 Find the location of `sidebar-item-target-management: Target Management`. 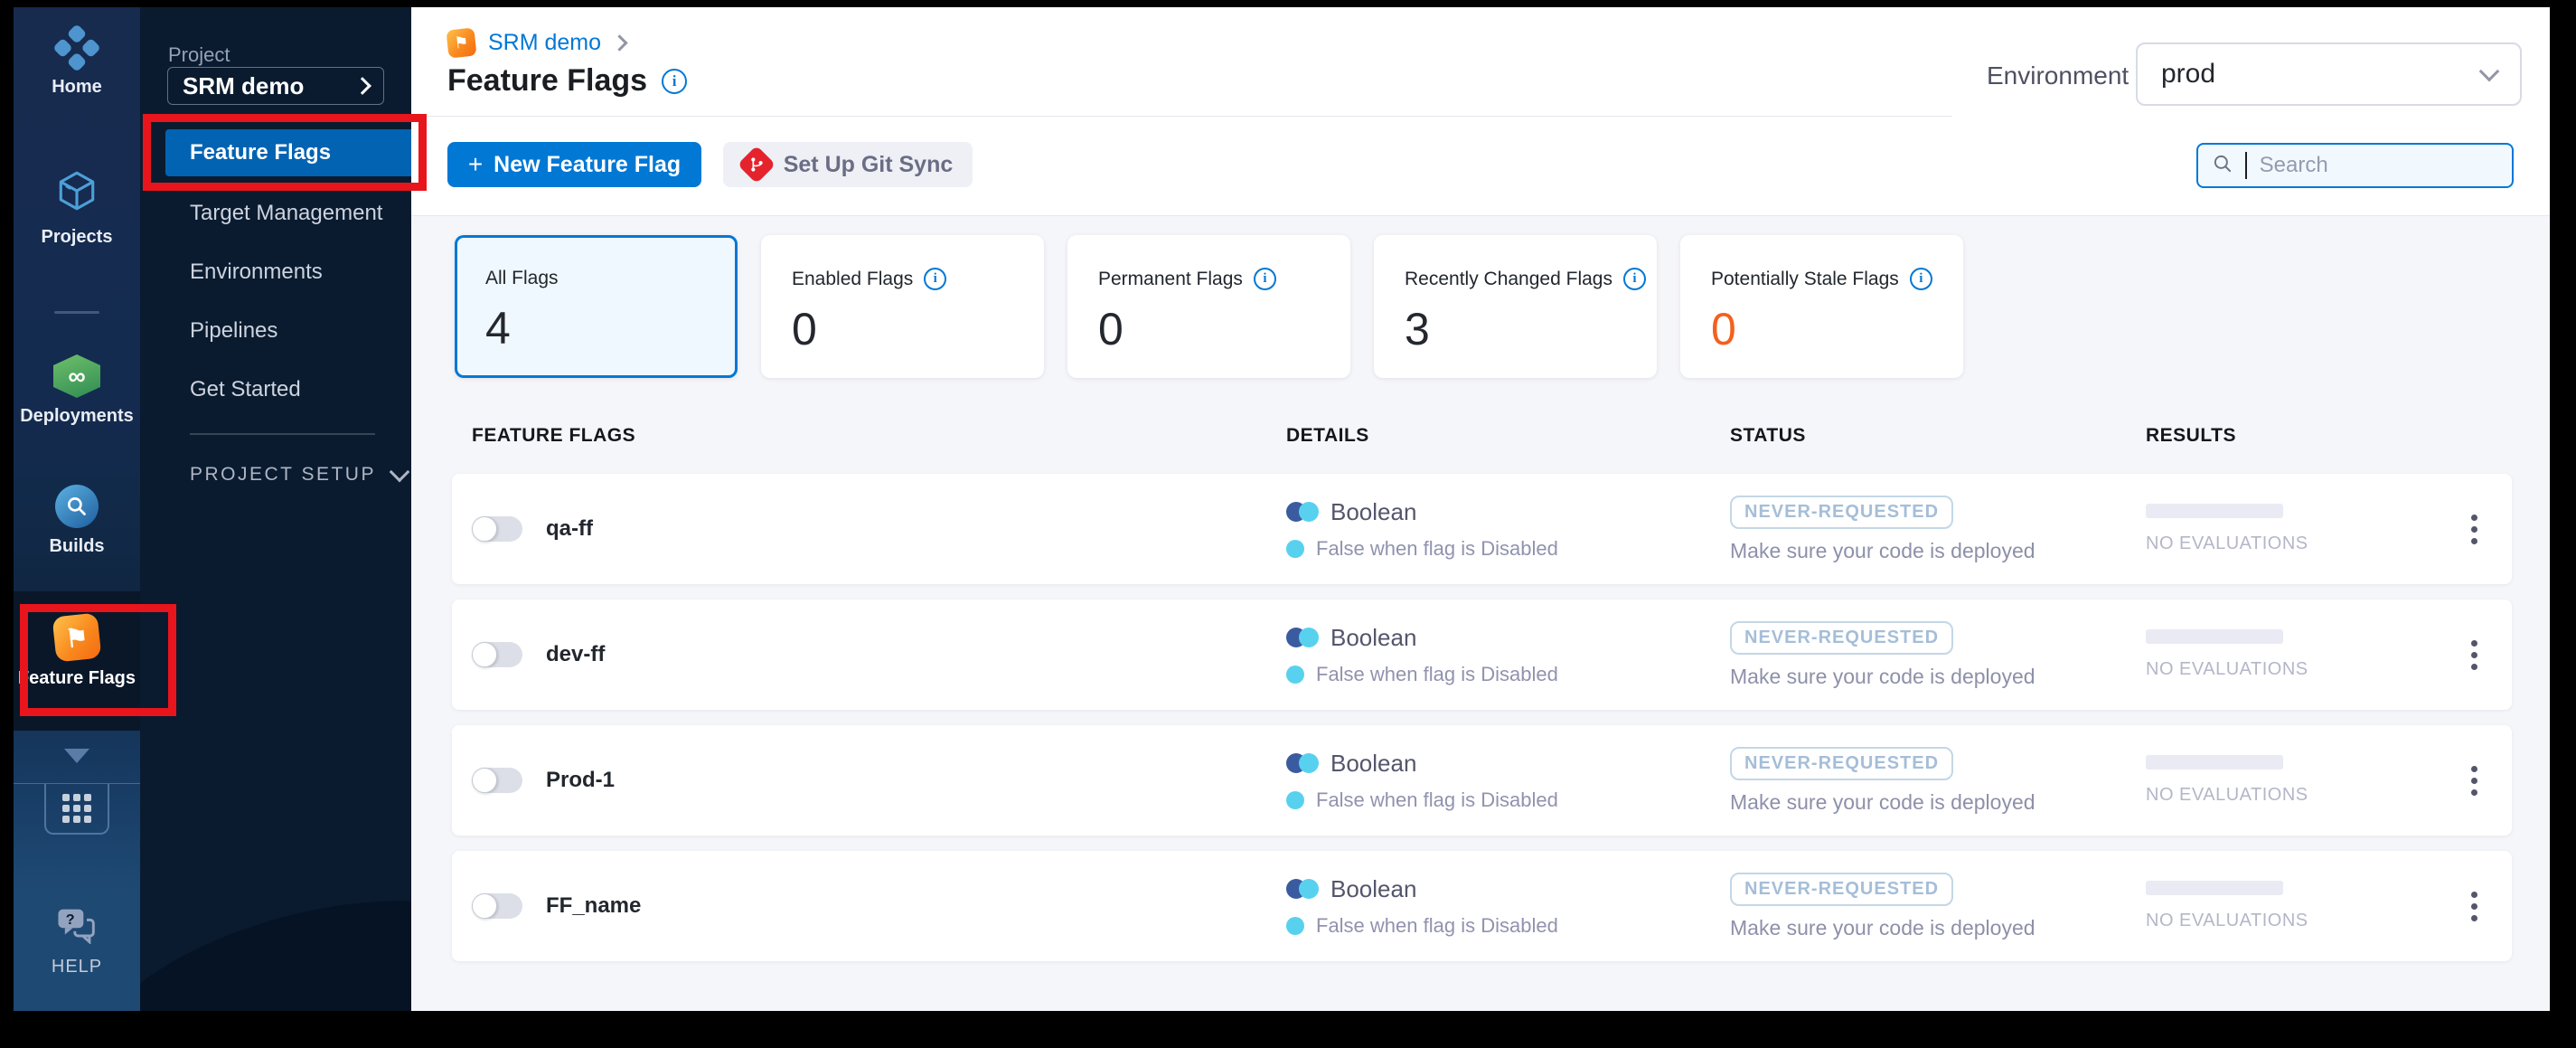

sidebar-item-target-management: Target Management is located at coordinates (276, 213).